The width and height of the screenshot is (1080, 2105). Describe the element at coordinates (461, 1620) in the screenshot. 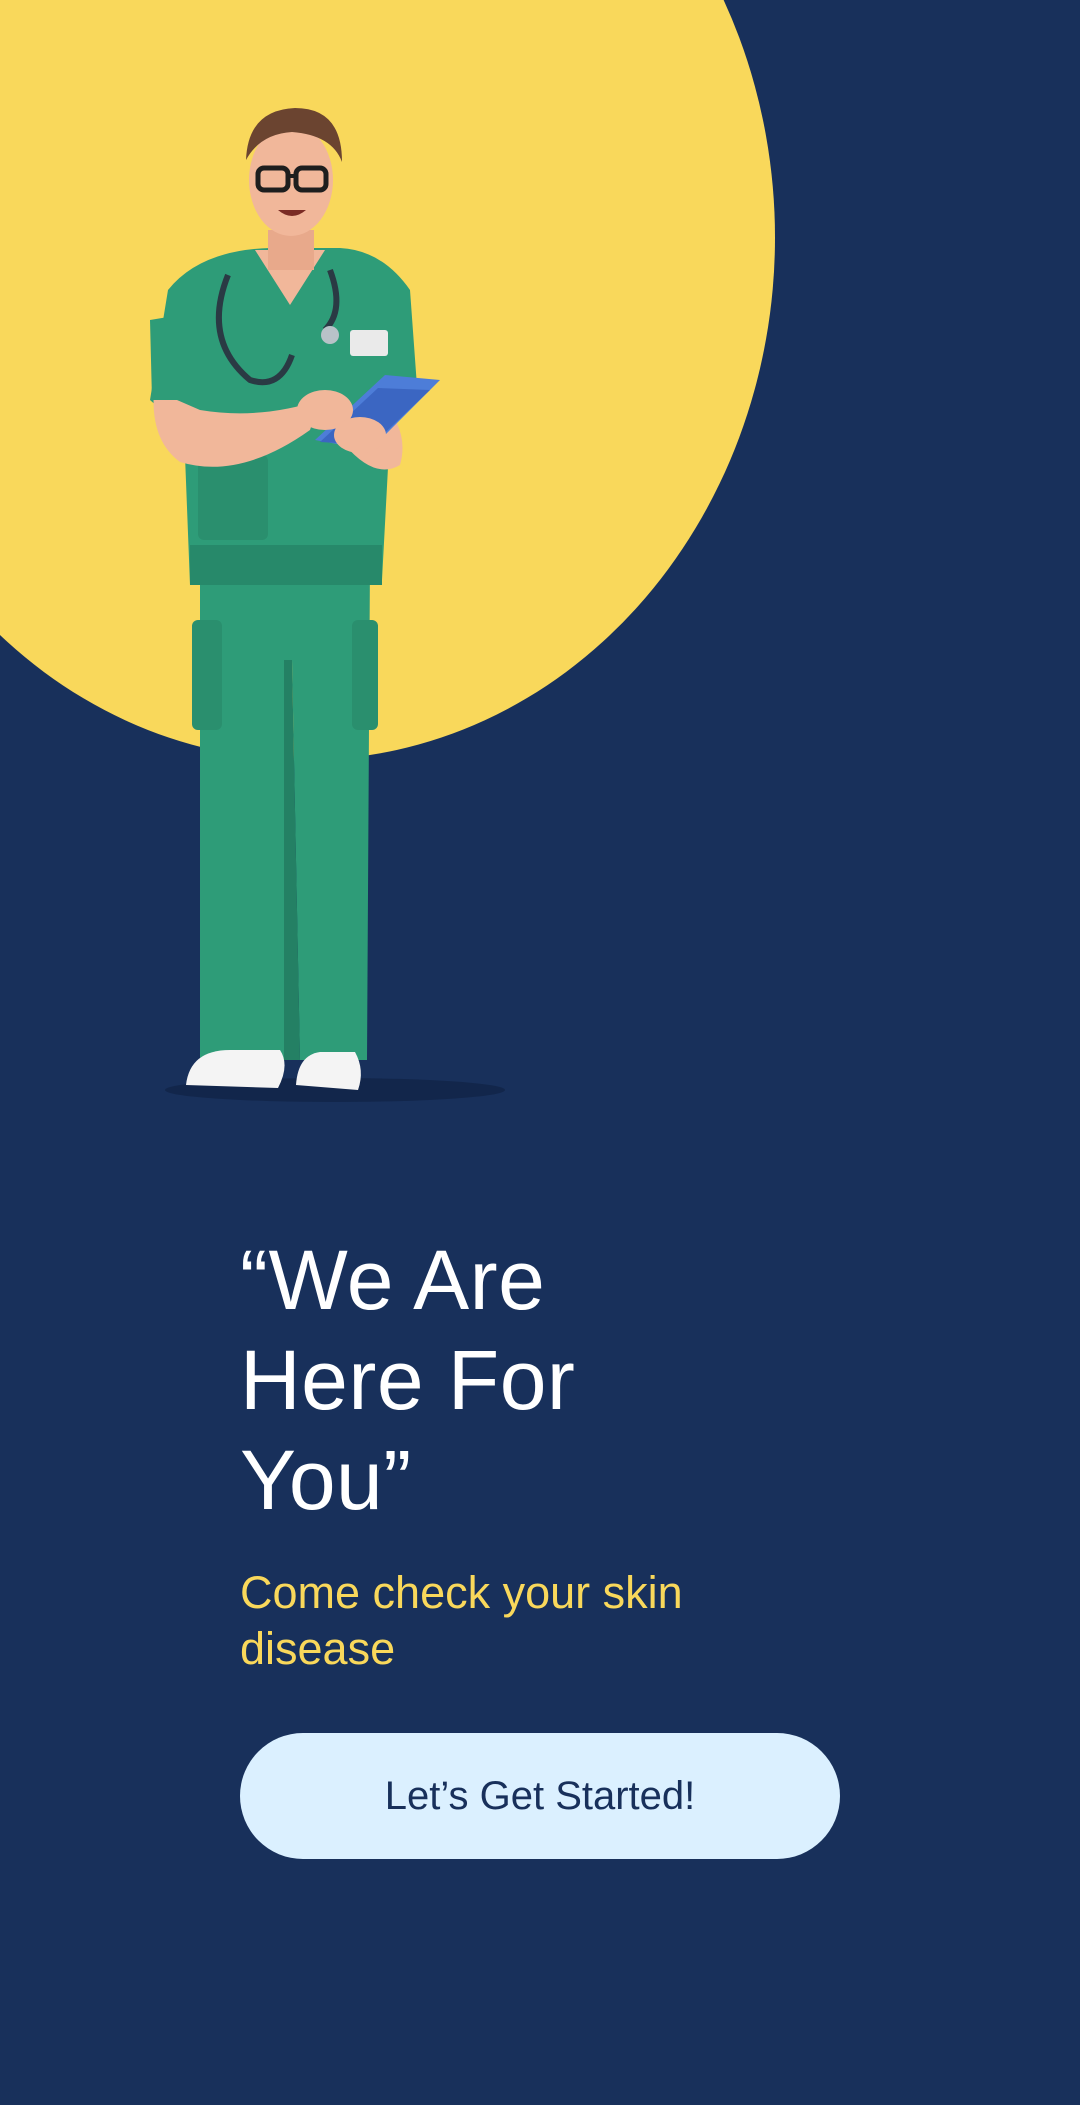

I see `subtitle: Come check your skin disease` at that location.